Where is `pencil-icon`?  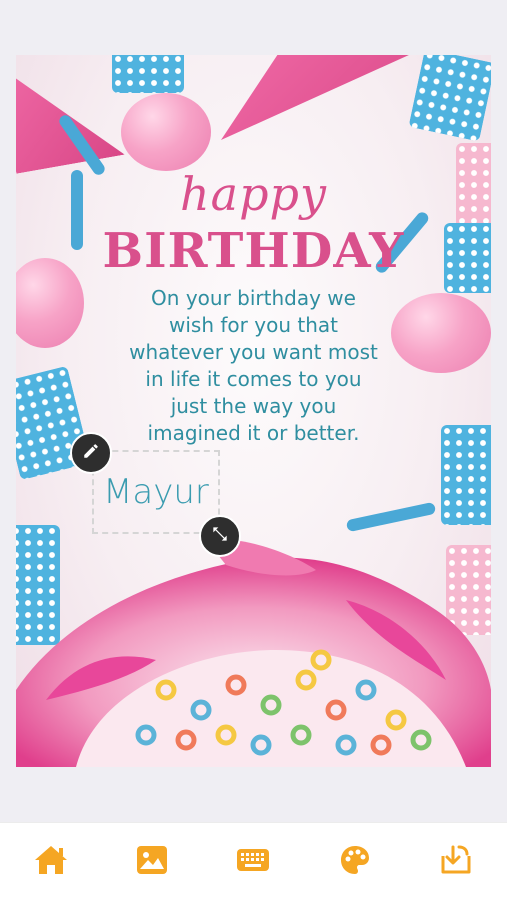 pencil-icon is located at coordinates (91, 453).